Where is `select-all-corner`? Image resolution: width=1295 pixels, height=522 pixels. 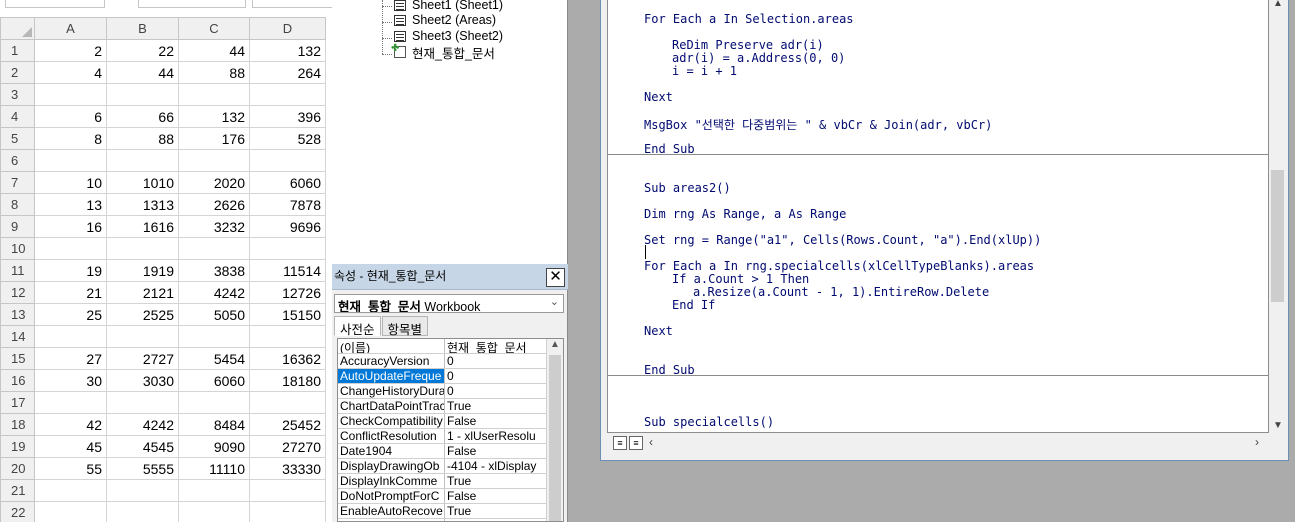
select-all-corner is located at coordinates (17, 28).